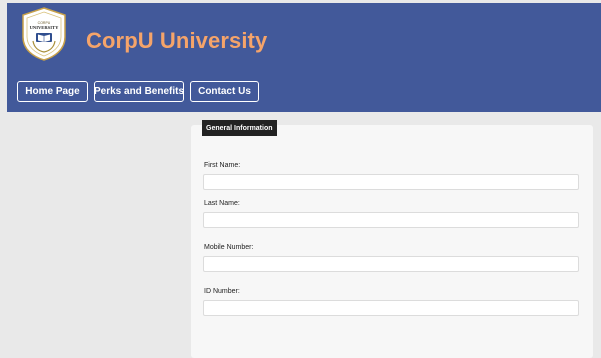  I want to click on svg-text: UNIVERSITY, so click(45, 27).